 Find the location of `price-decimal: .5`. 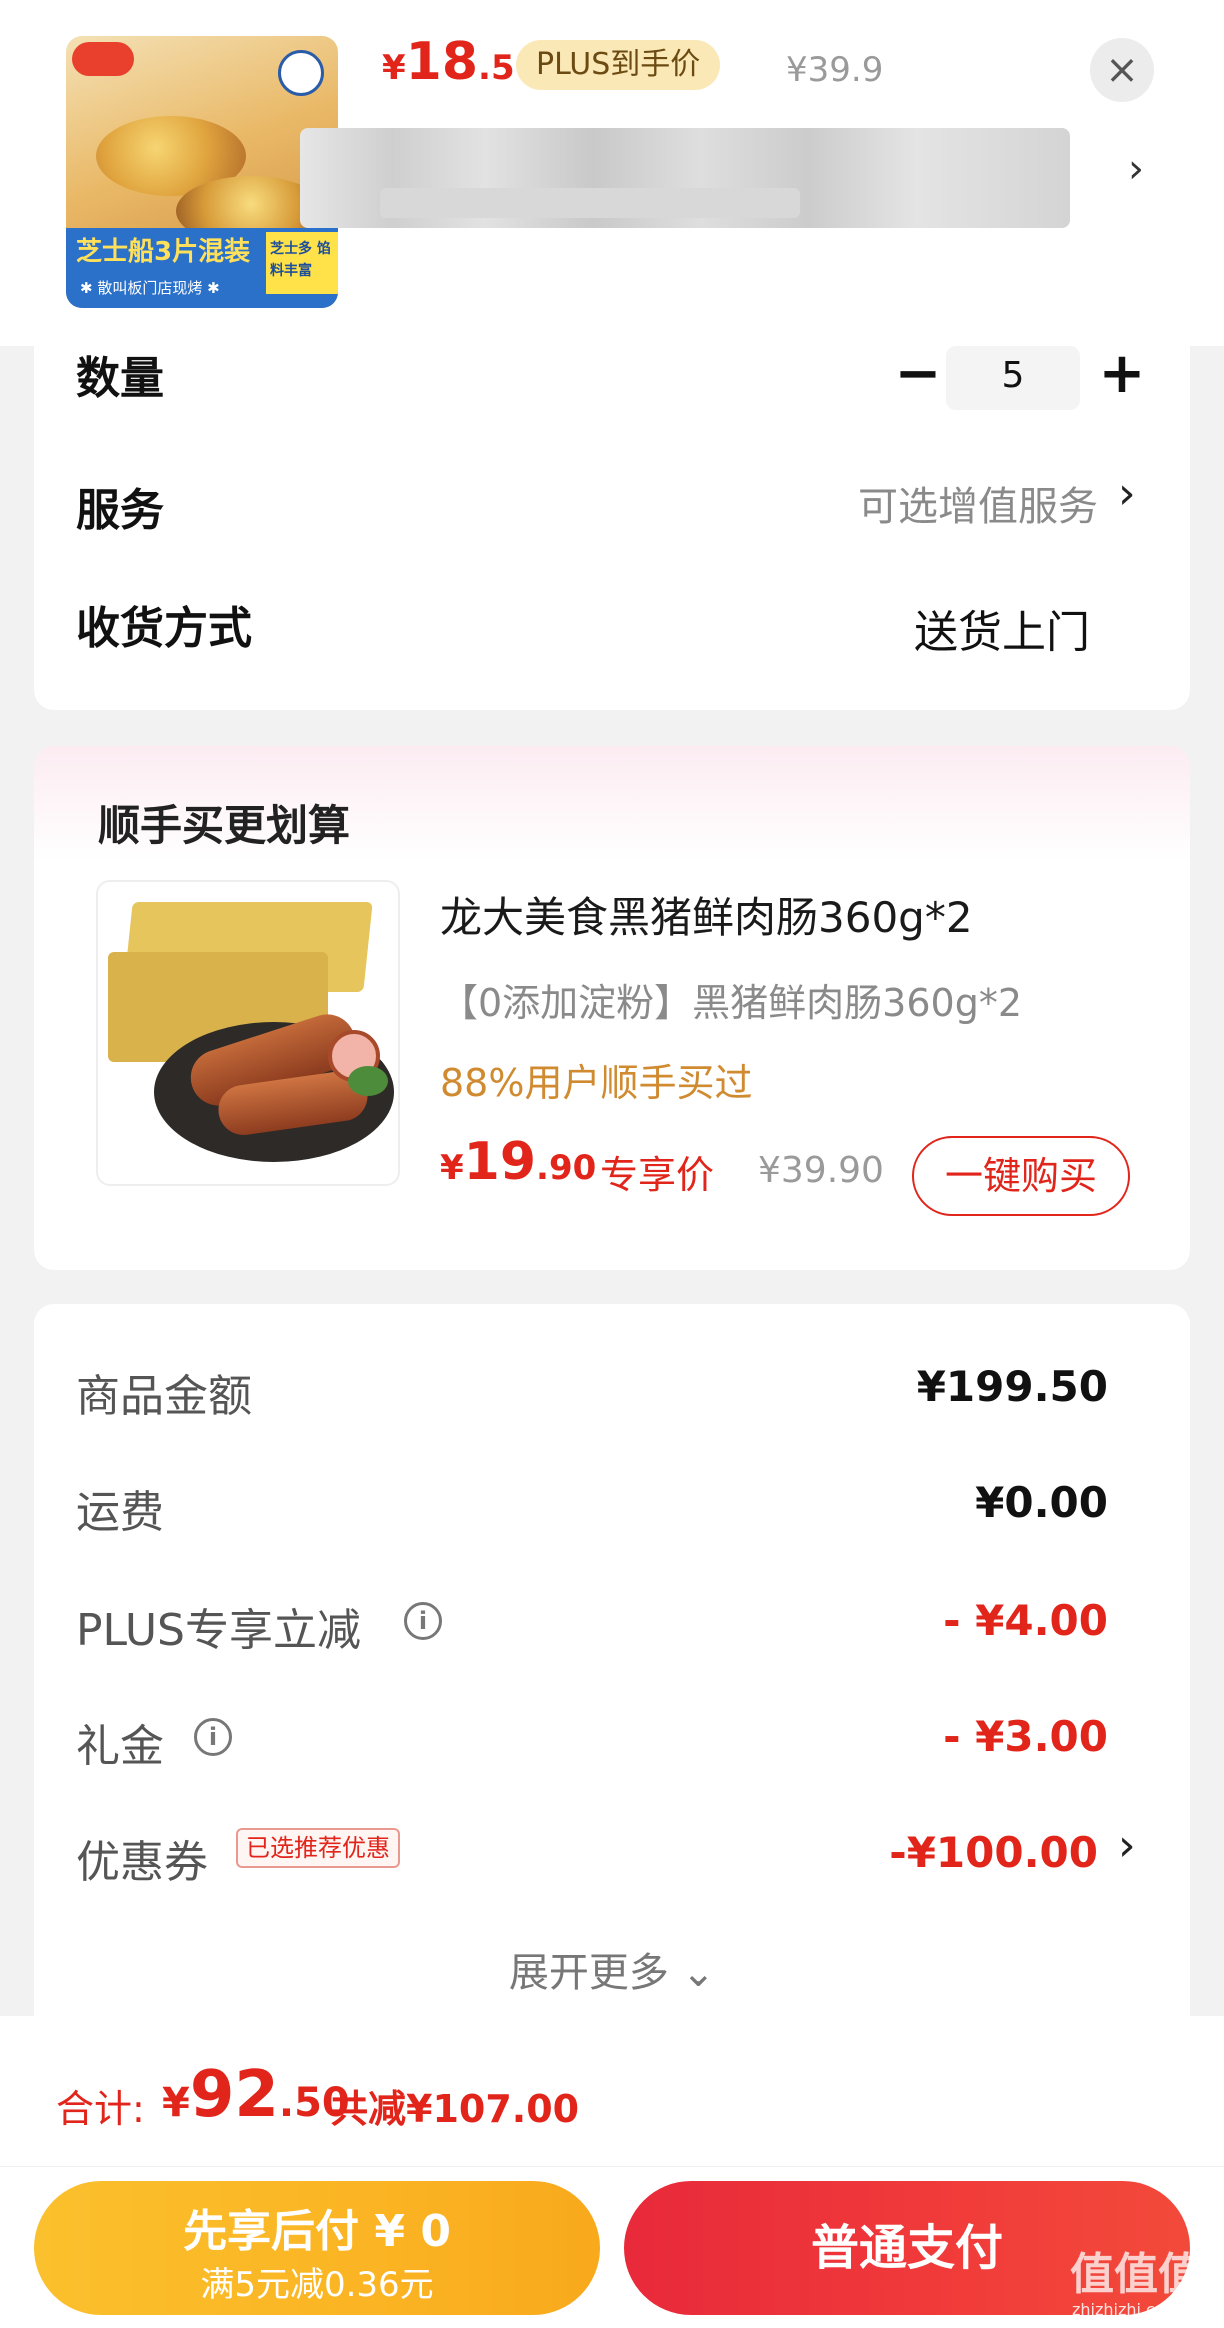

price-decimal: .5 is located at coordinates (496, 68).